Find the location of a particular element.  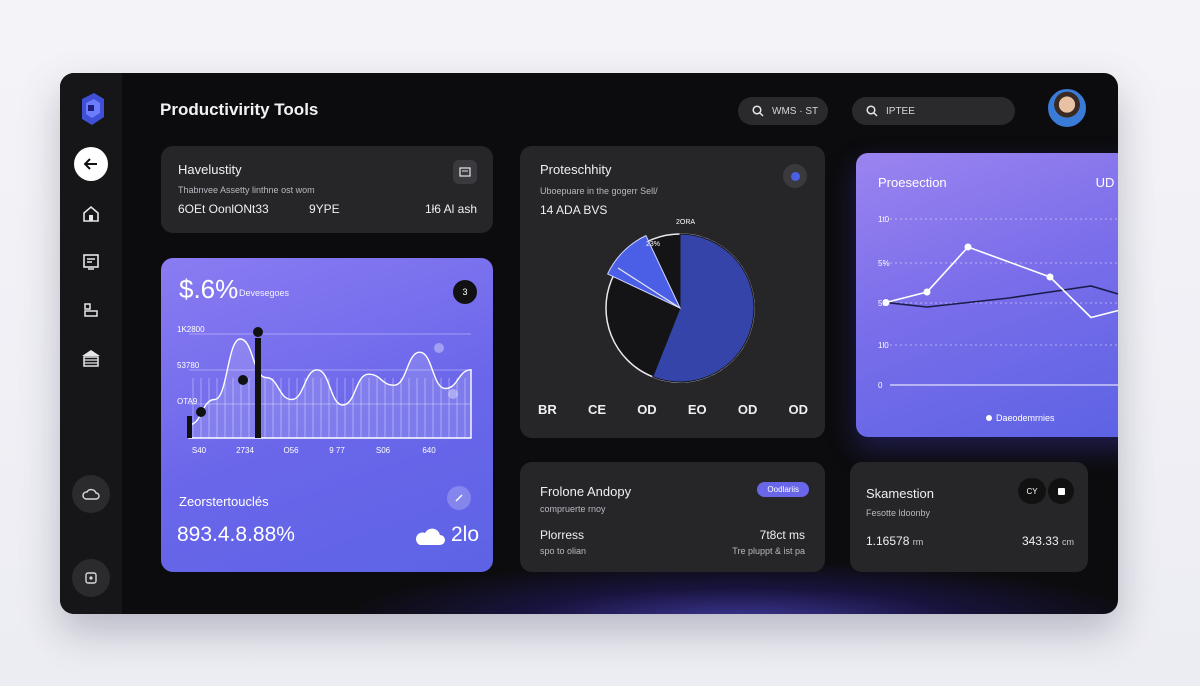

frolone-badge: Oodlariis is located at coordinates (783, 489).